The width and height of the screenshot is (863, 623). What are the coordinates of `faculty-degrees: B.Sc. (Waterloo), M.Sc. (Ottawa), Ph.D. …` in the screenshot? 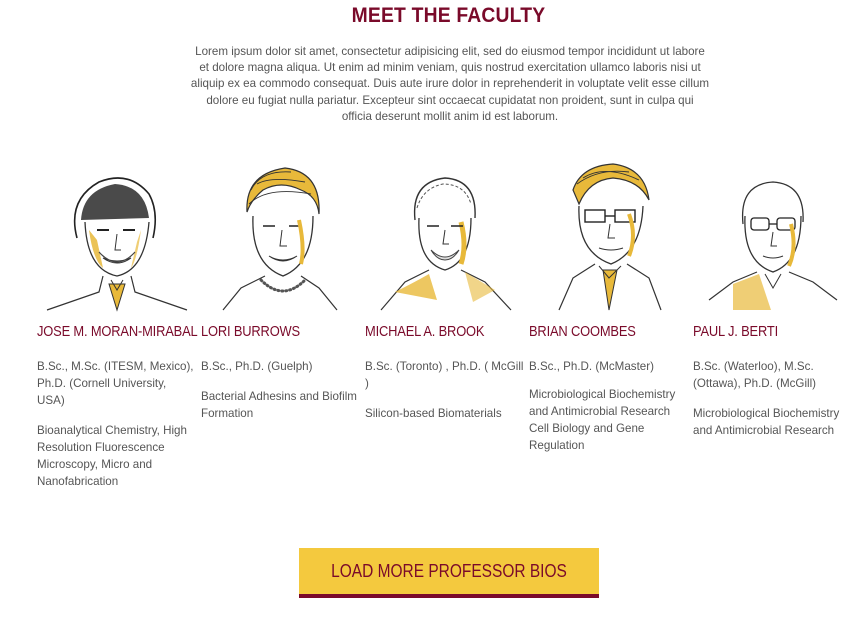 It's located at (755, 375).